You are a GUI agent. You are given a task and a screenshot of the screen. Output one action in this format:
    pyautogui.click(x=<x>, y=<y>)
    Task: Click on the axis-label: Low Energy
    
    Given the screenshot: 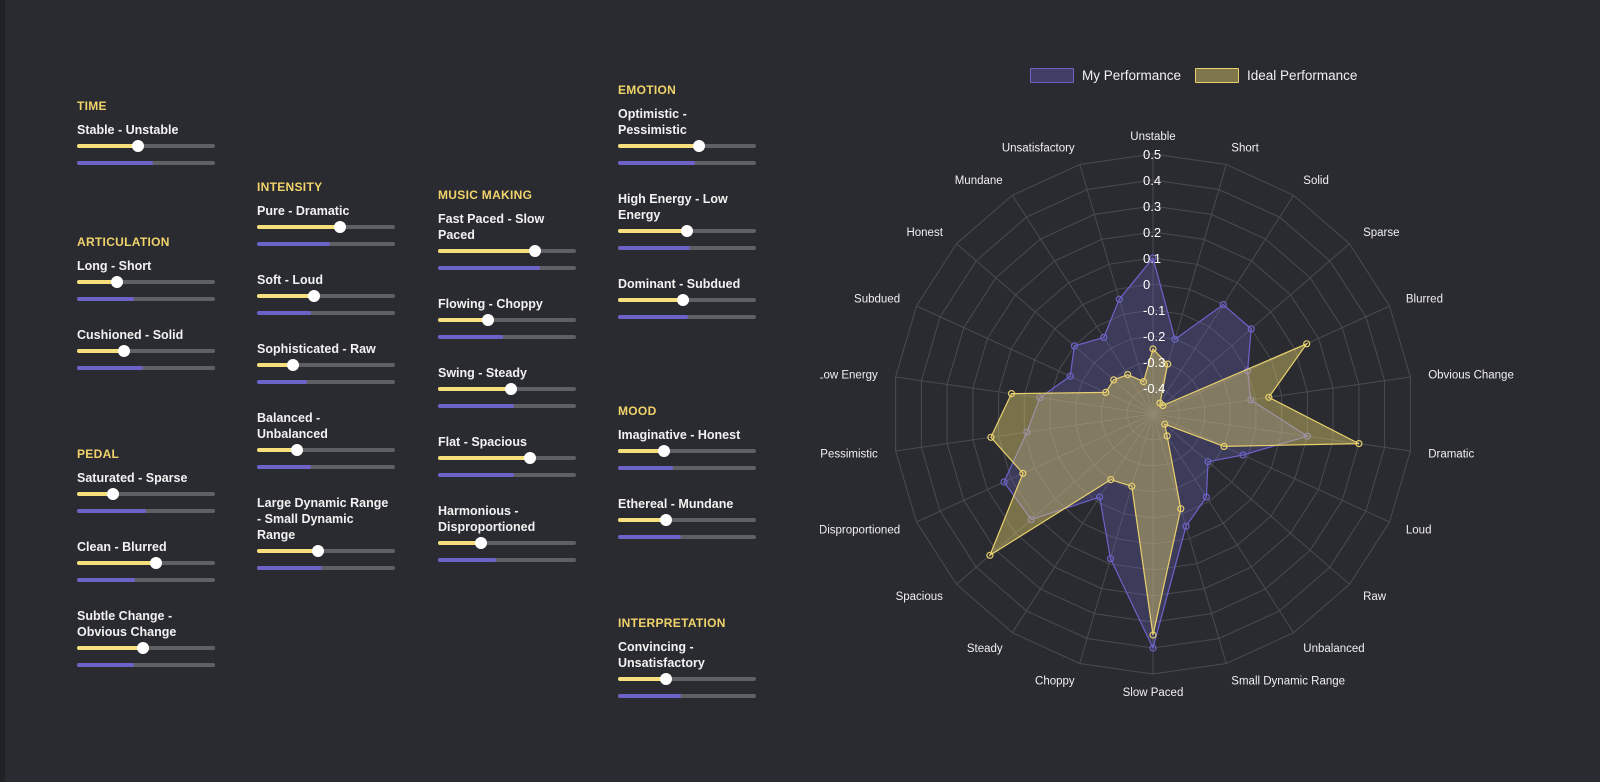 What is the action you would take?
    pyautogui.click(x=849, y=375)
    